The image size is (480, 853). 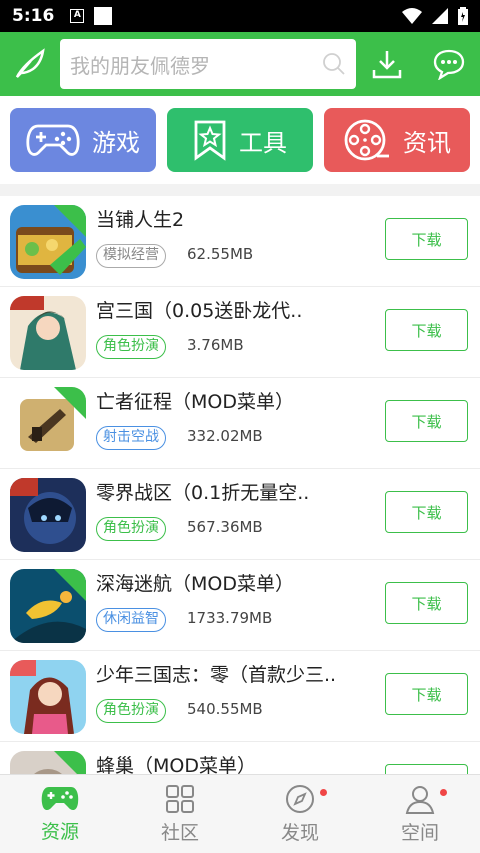 What do you see at coordinates (30, 64) in the screenshot?
I see `app-logo-feather-icon` at bounding box center [30, 64].